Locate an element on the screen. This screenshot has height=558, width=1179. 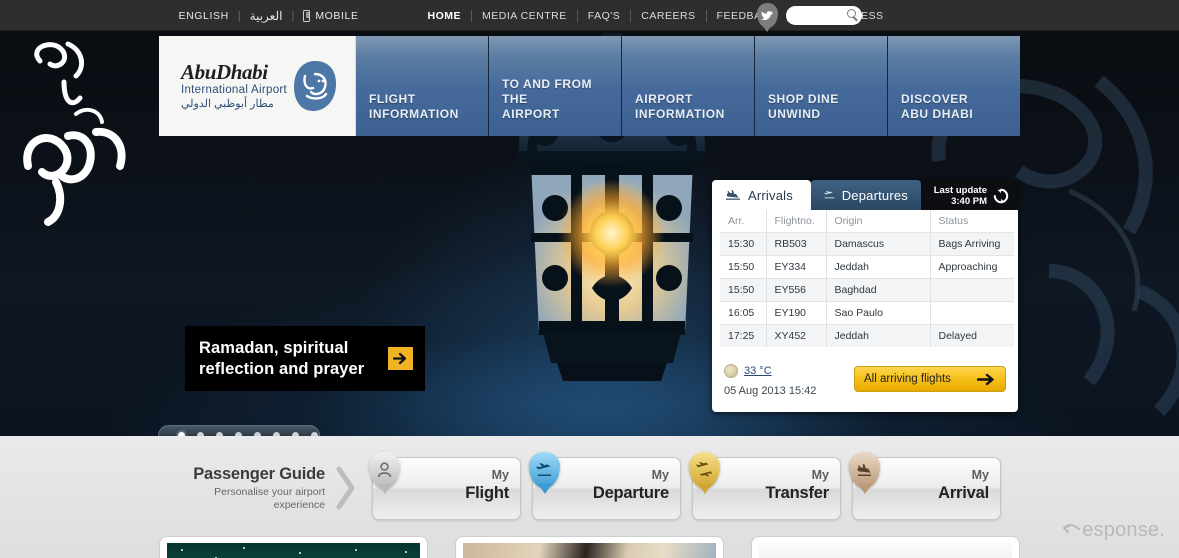
table-row: 17:25 XY452 Jeddah Delayed is located at coordinates (867, 335).